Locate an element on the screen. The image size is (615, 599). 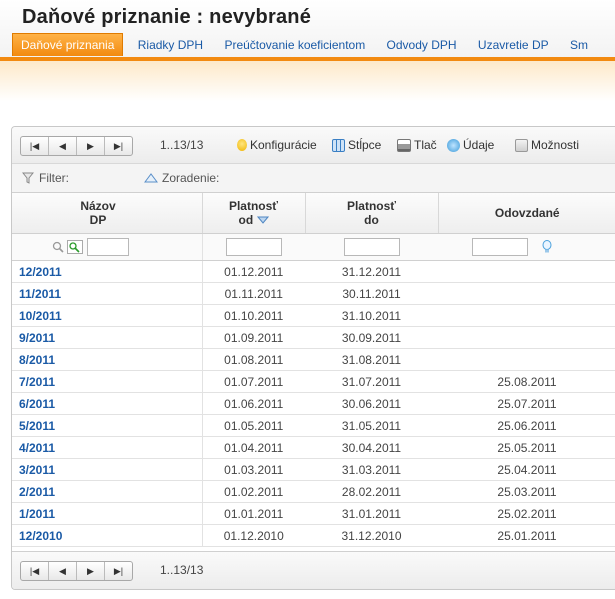
dp-link: 2/2011 is located at coordinates (37, 492).